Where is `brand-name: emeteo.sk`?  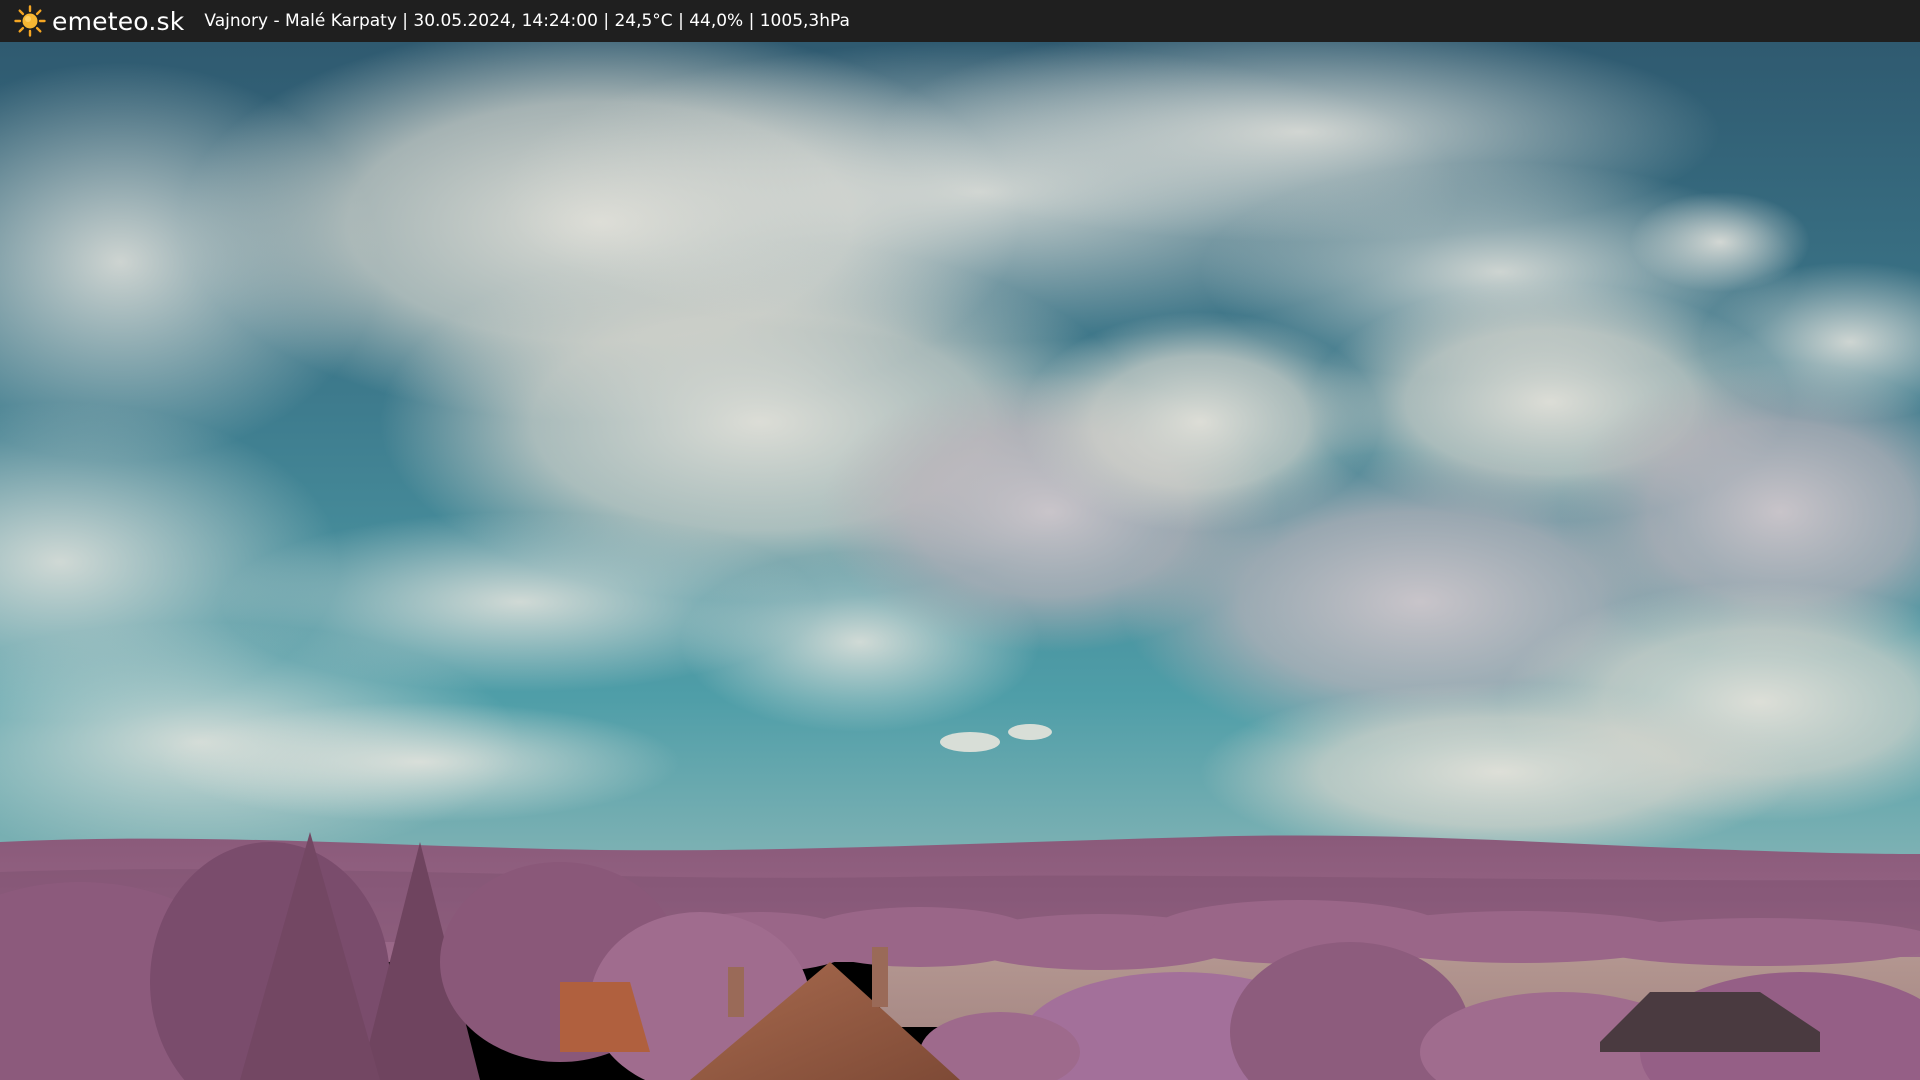
brand-name: emeteo.sk is located at coordinates (118, 21).